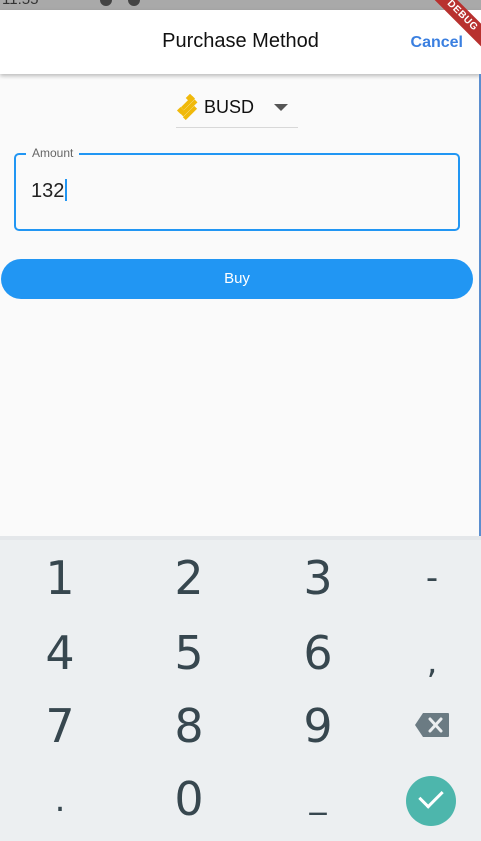 The height and width of the screenshot is (841, 481). Describe the element at coordinates (20, 4) in the screenshot. I see `status-time: 11:55` at that location.